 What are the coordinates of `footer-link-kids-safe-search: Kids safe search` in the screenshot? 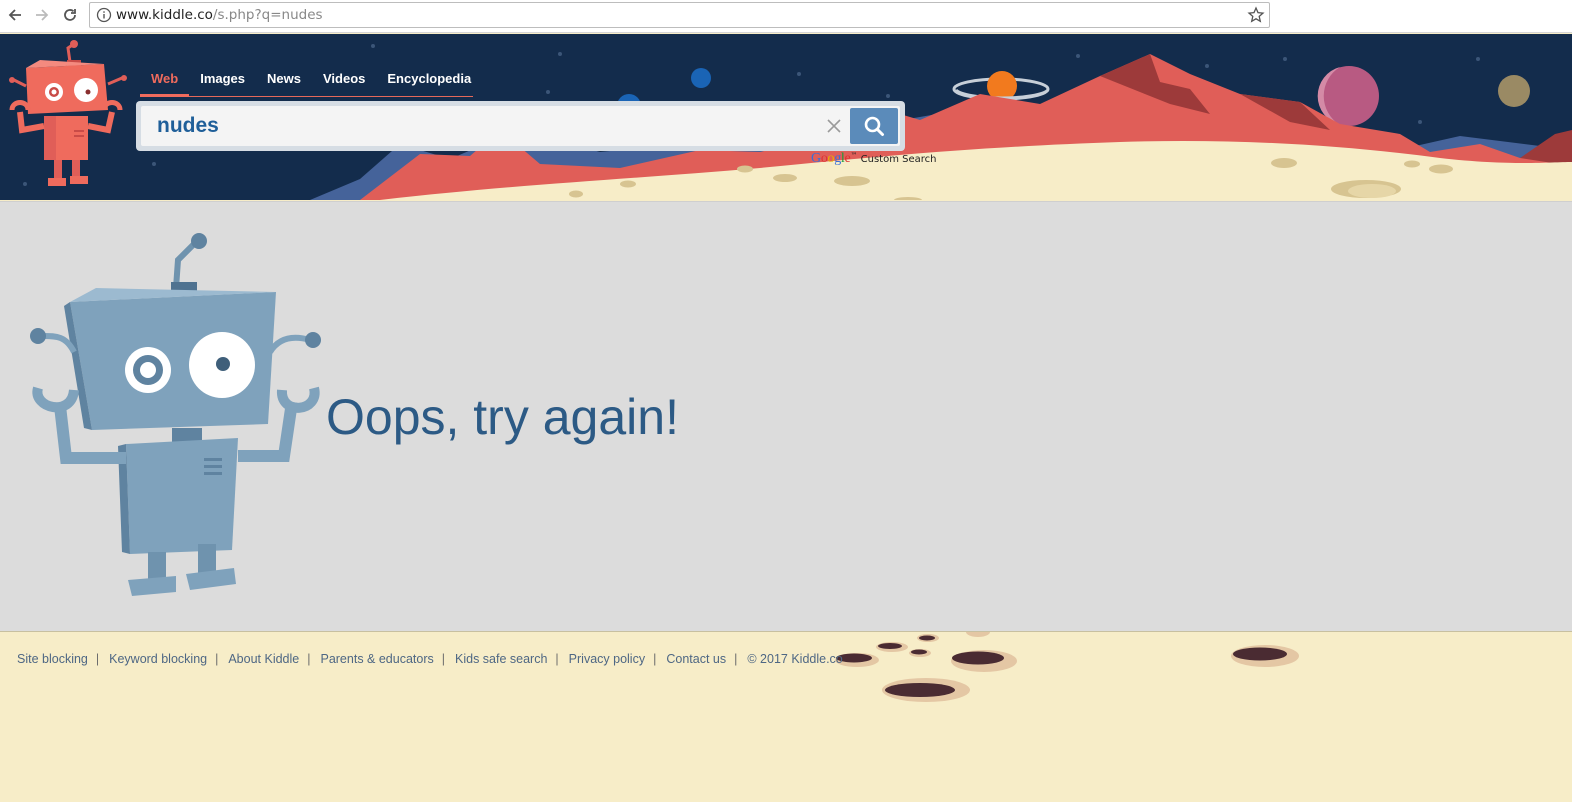 It's located at (501, 659).